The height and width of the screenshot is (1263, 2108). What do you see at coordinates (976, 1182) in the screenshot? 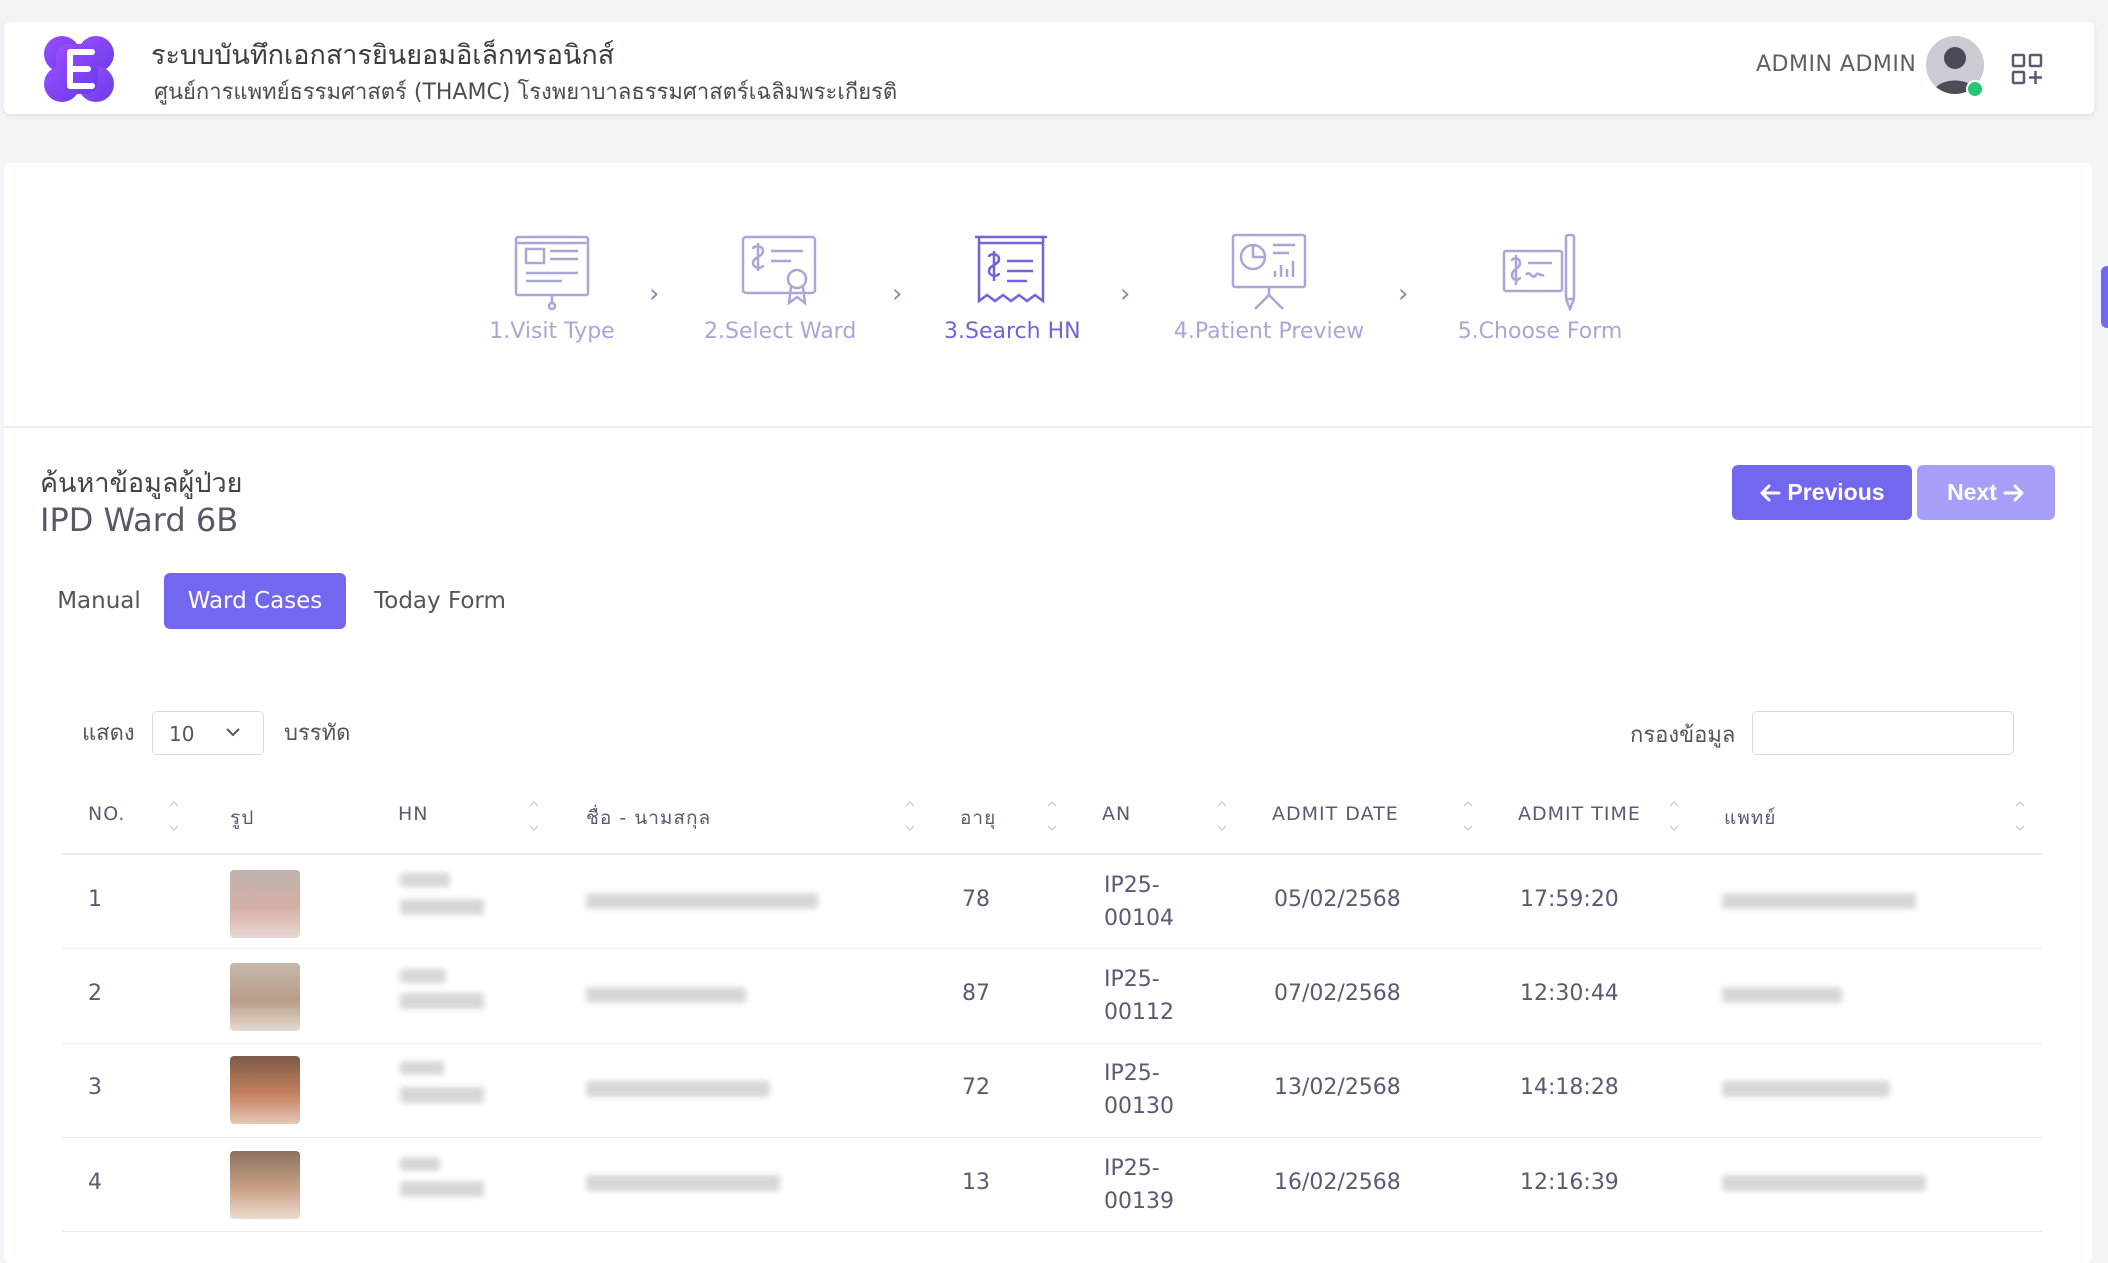
I see `cell-age: 13` at bounding box center [976, 1182].